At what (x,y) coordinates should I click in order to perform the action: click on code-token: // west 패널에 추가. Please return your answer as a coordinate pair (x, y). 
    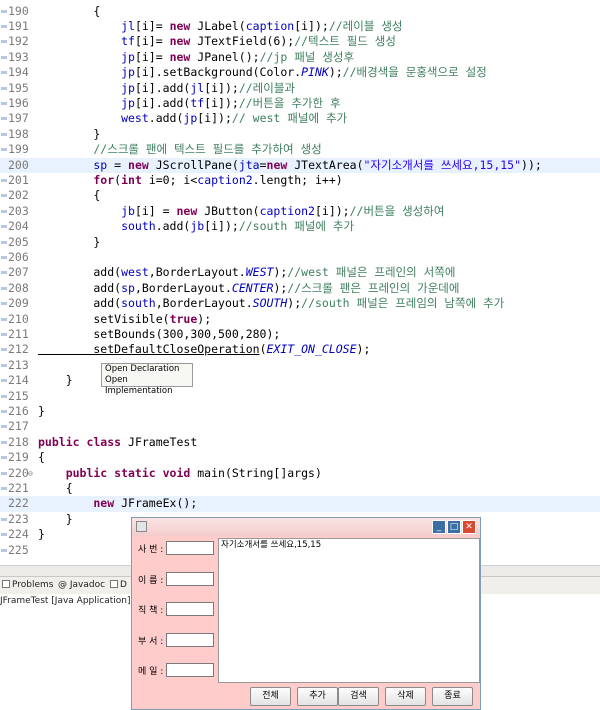
    Looking at the image, I should click on (289, 118).